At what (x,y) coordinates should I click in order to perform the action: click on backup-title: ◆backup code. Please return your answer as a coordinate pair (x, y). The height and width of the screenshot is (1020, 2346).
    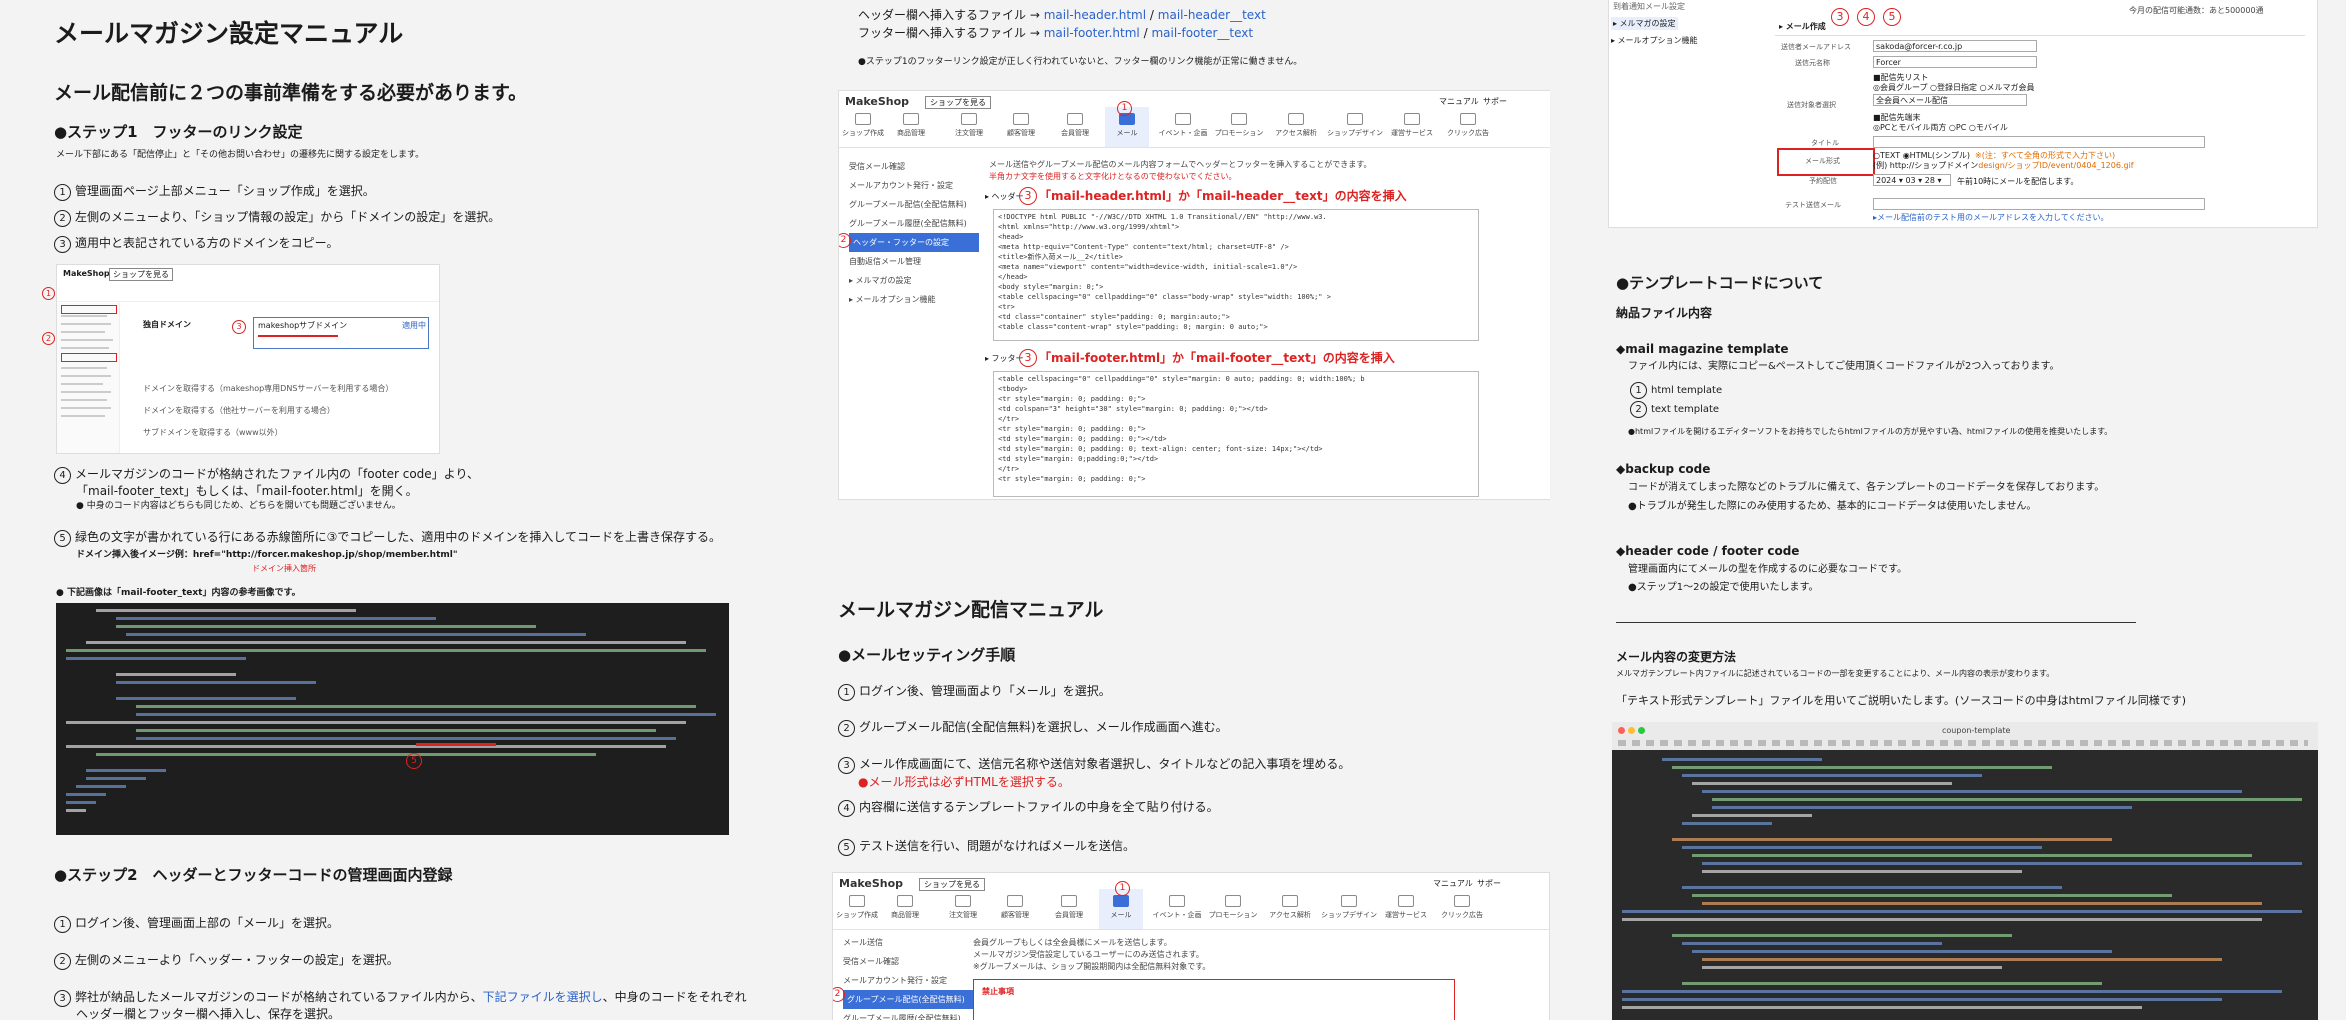
    Looking at the image, I should click on (1663, 469).